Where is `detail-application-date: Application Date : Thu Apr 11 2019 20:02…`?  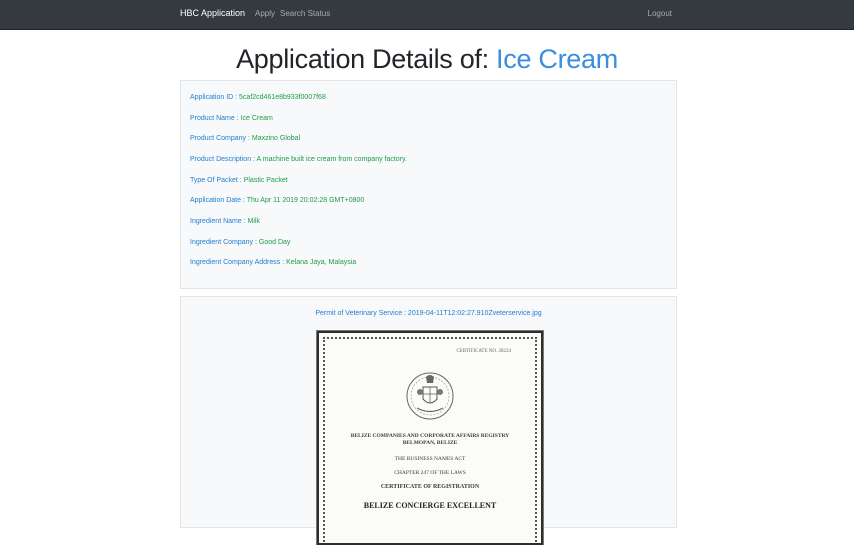 detail-application-date: Application Date : Thu Apr 11 2019 20:02… is located at coordinates (277, 200).